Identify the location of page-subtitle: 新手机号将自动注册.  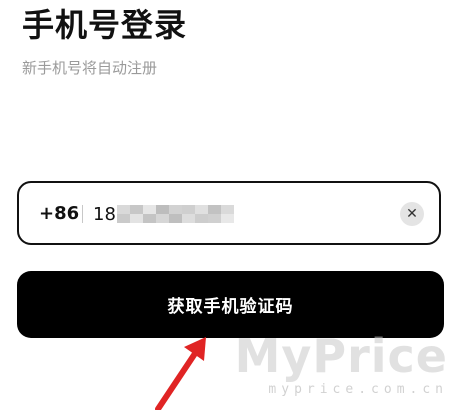
(90, 68).